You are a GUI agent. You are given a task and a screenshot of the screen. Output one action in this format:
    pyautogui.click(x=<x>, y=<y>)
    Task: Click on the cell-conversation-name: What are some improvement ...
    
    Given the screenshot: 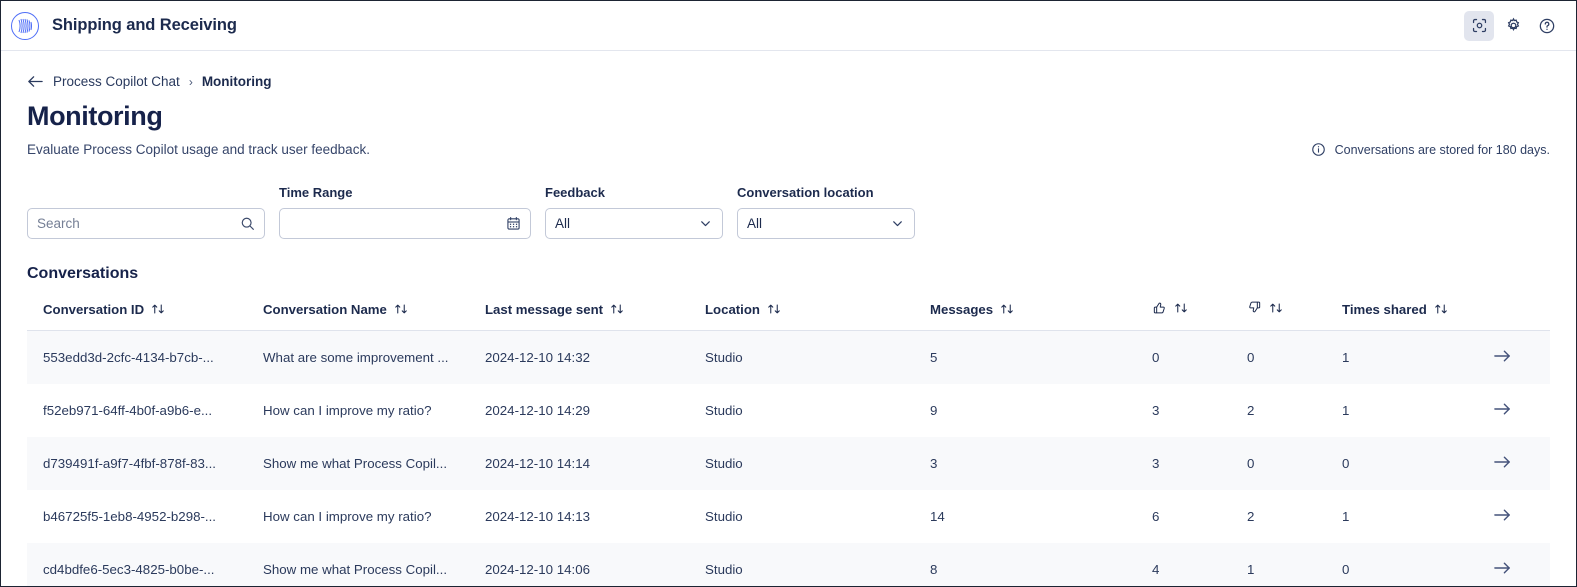 What is the action you would take?
    pyautogui.click(x=374, y=357)
    